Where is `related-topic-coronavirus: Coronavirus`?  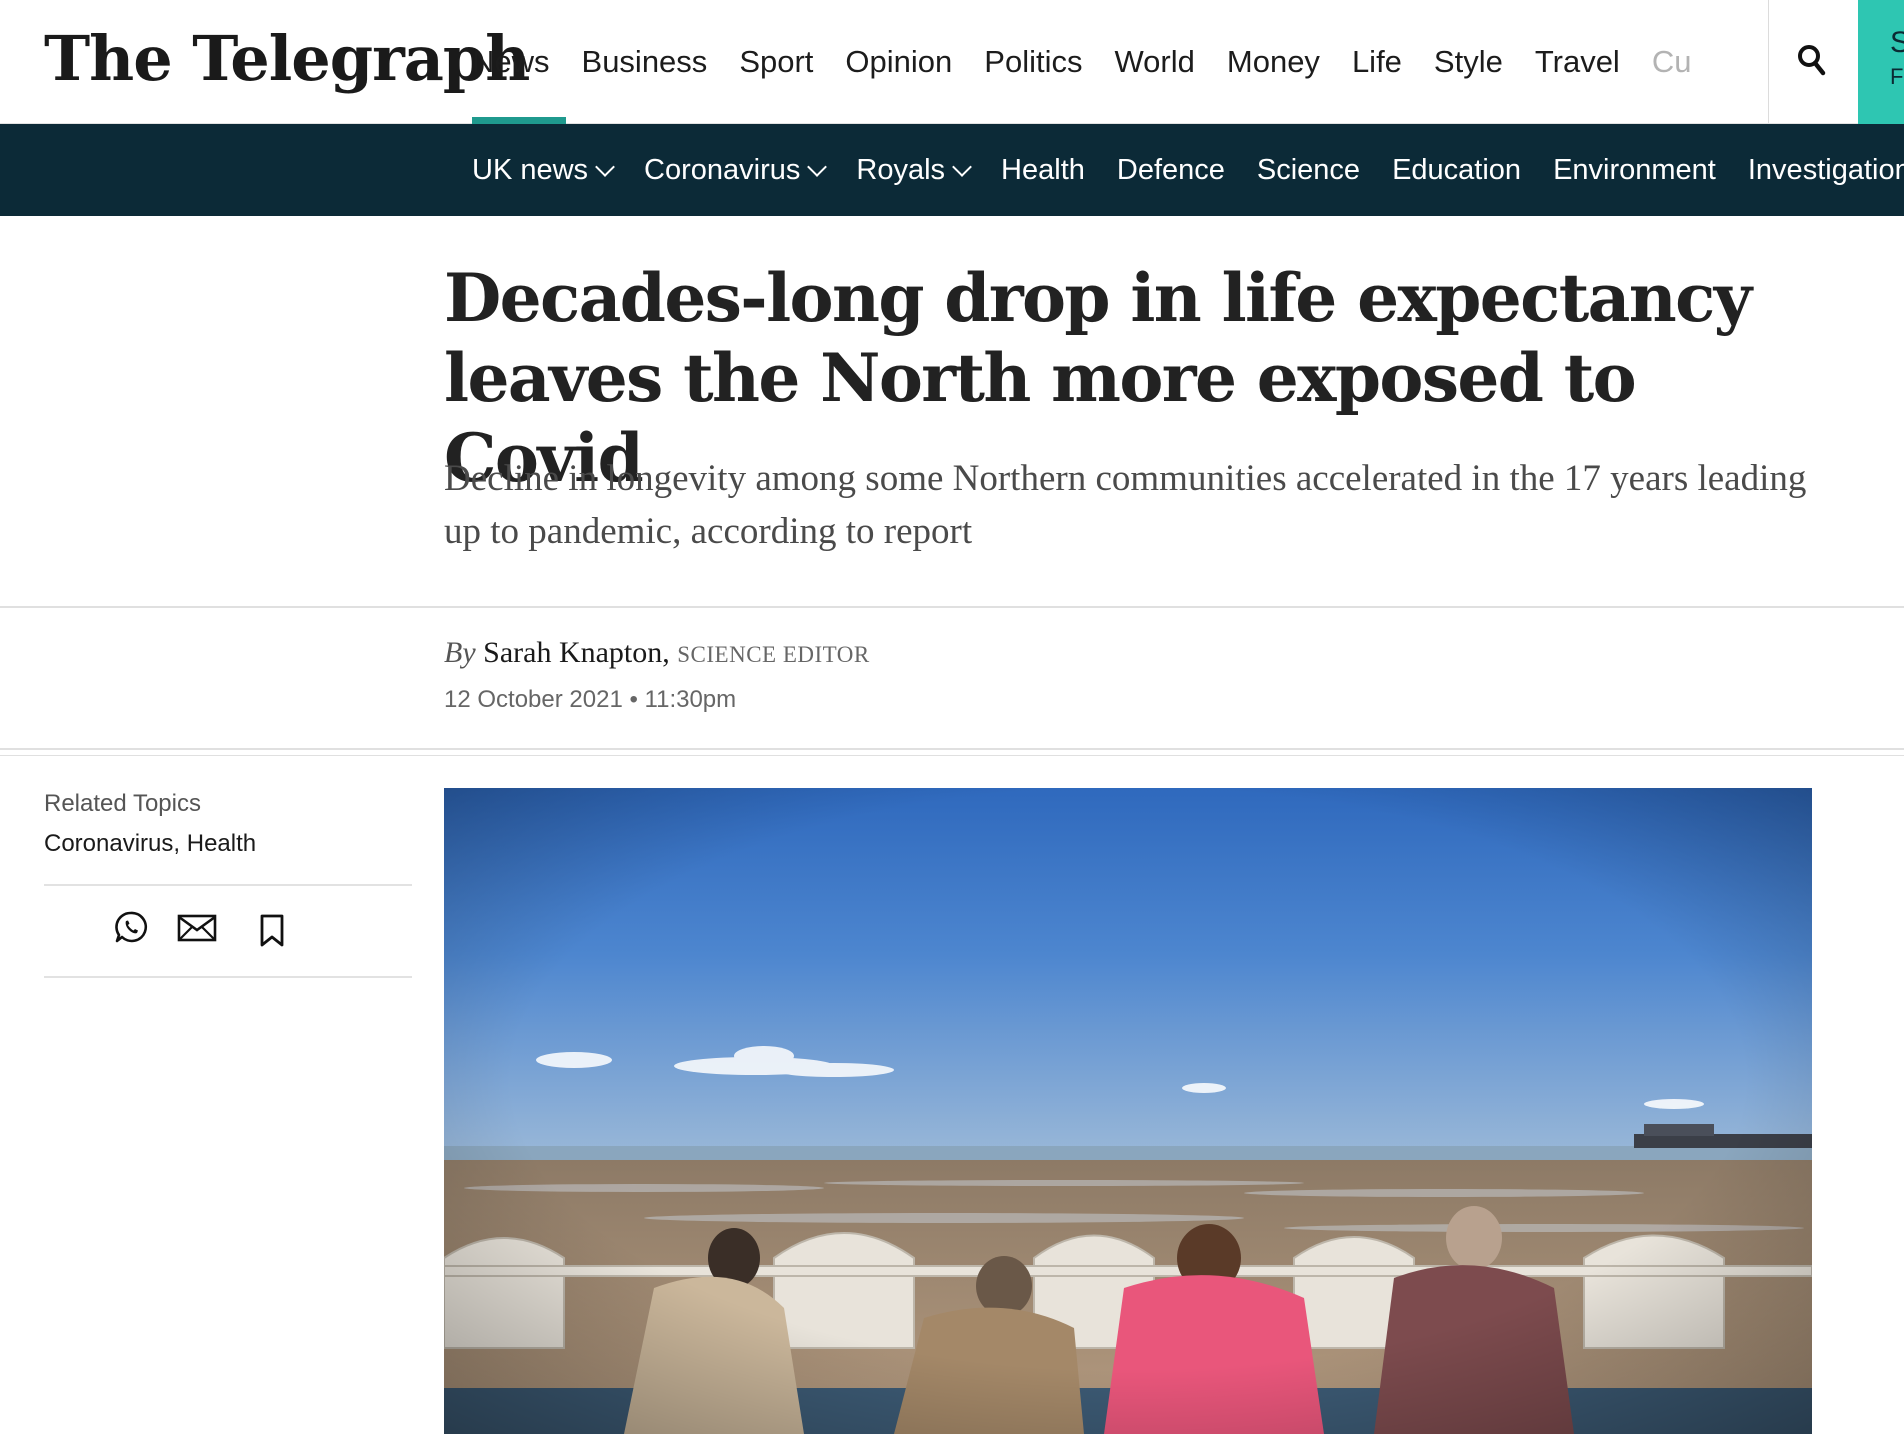 related-topic-coronavirus: Coronavirus is located at coordinates (108, 843).